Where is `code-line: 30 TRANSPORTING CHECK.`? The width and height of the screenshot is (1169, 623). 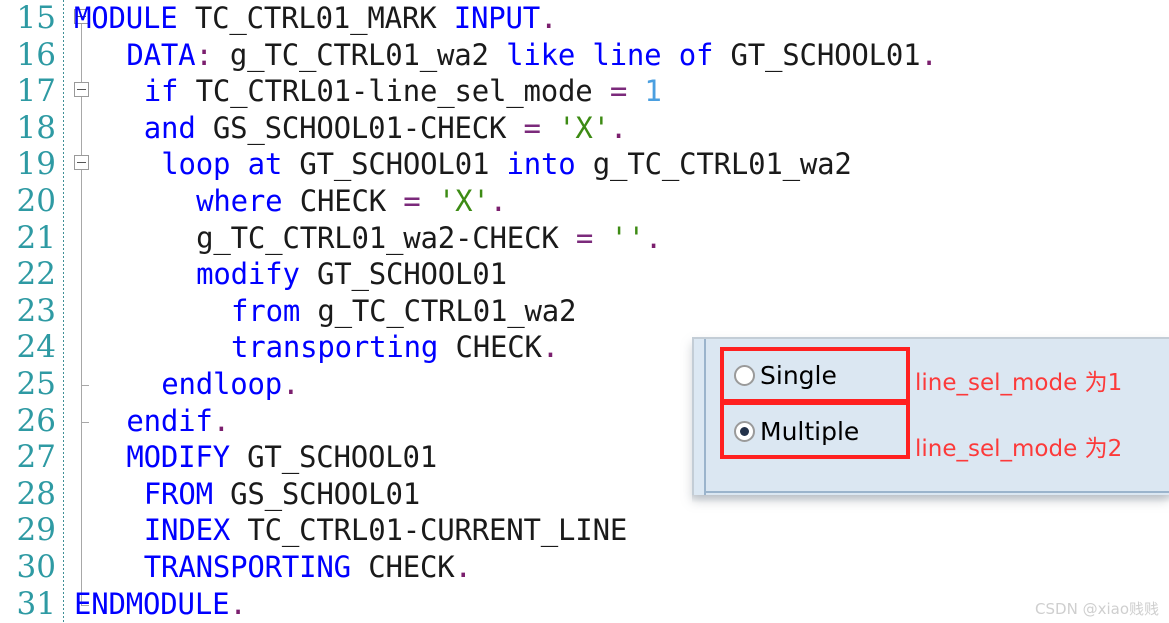
code-line: 30 TRANSPORTING CHECK. is located at coordinates (584, 567).